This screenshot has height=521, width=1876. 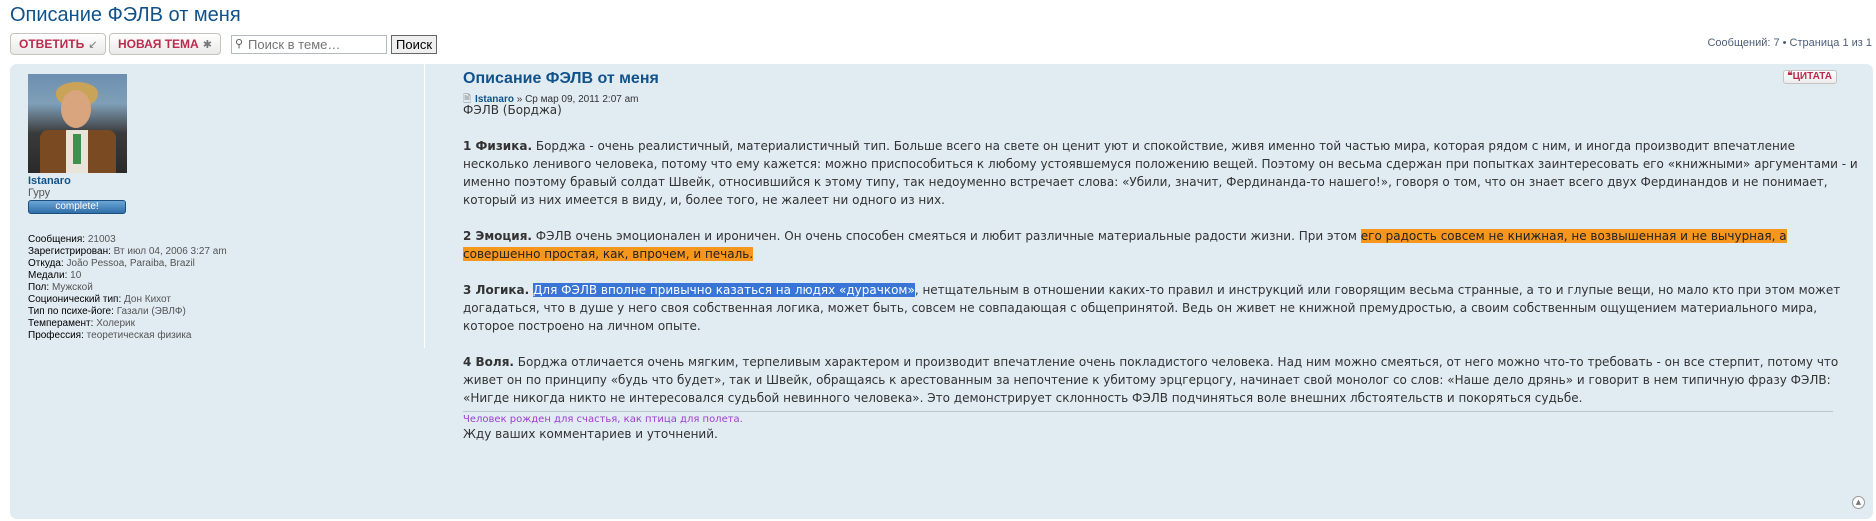 What do you see at coordinates (1789, 43) in the screenshot?
I see `pagination-info: Сообщений: 7 • Страница 1 из 1` at bounding box center [1789, 43].